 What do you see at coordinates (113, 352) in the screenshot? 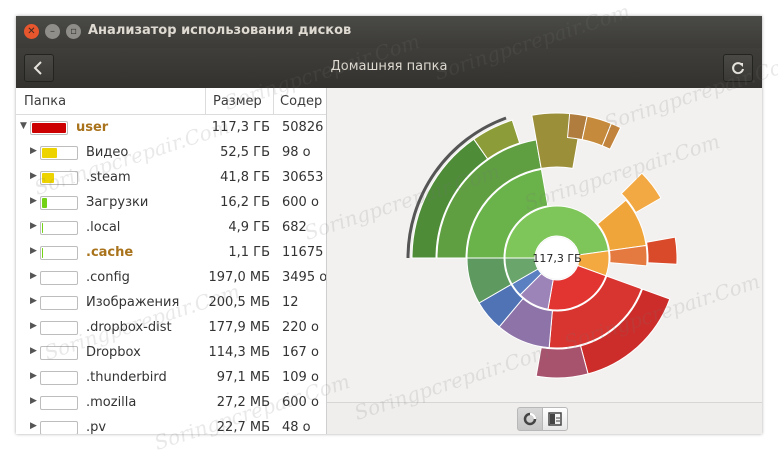
I see `folder-name: Dropbox` at bounding box center [113, 352].